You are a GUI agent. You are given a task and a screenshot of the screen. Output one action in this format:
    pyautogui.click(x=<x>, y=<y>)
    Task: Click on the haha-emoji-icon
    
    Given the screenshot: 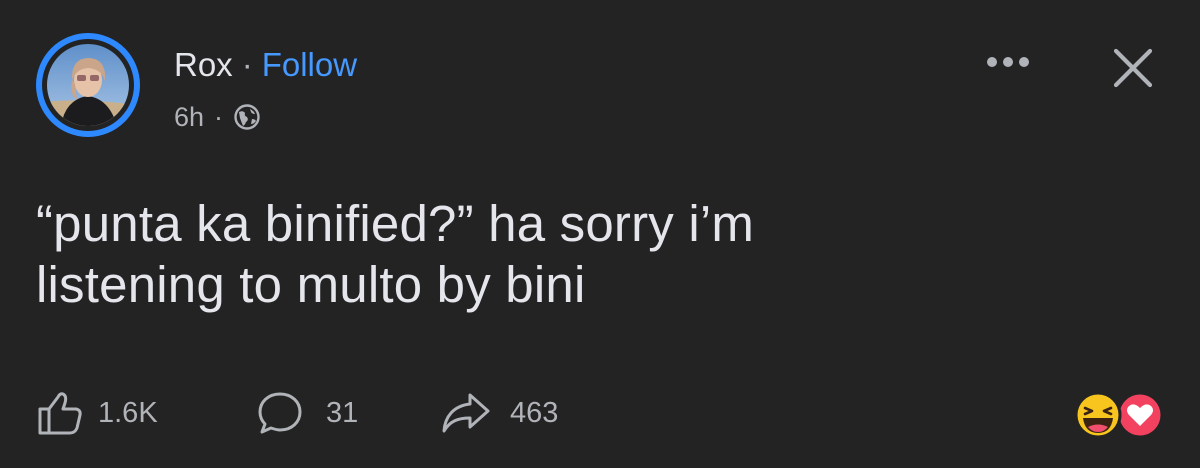 What is the action you would take?
    pyautogui.click(x=1098, y=415)
    